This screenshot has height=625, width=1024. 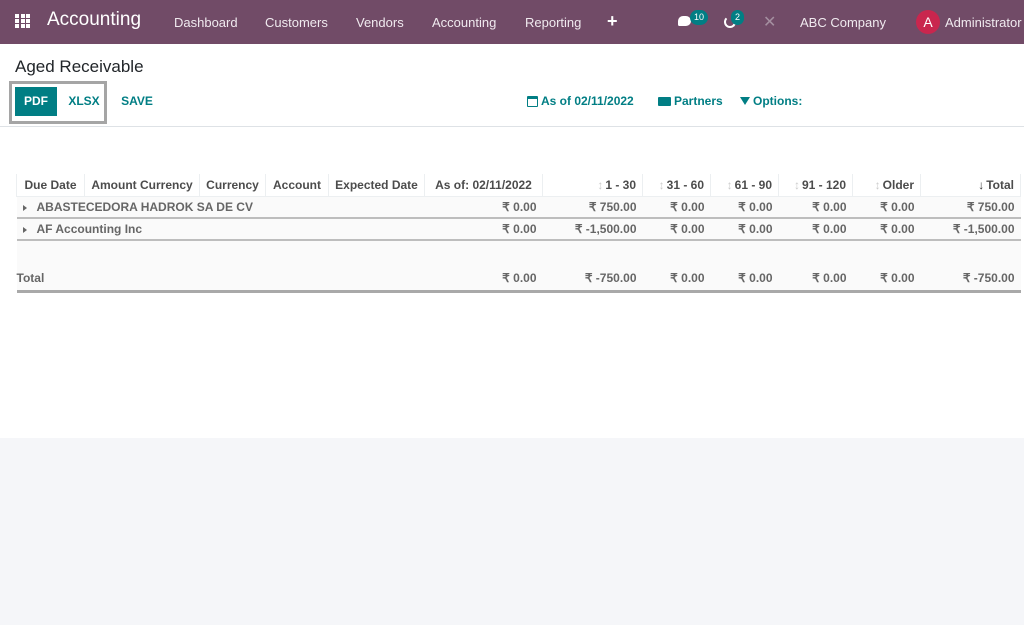 What do you see at coordinates (970, 185) in the screenshot?
I see `col-total: ↓ Total` at bounding box center [970, 185].